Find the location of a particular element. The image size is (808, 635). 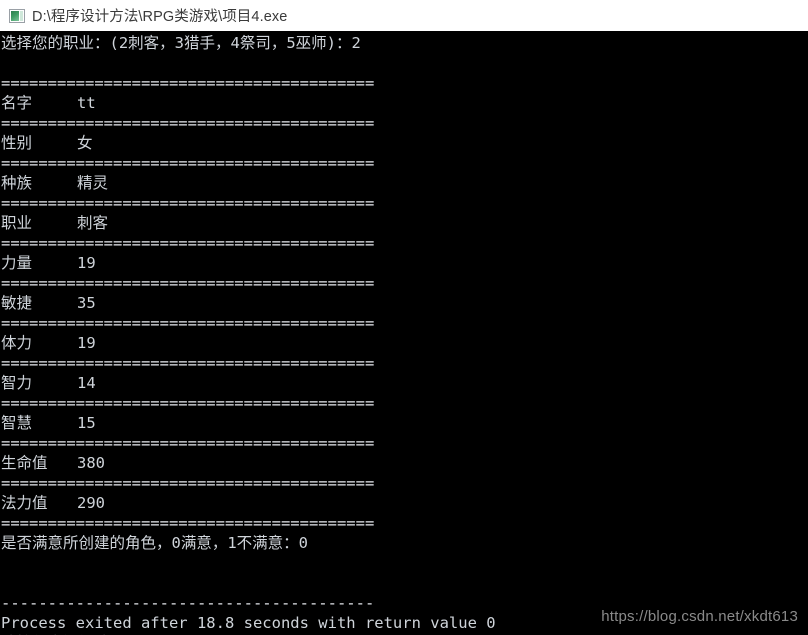

row-label: 名字 is located at coordinates (17, 103).